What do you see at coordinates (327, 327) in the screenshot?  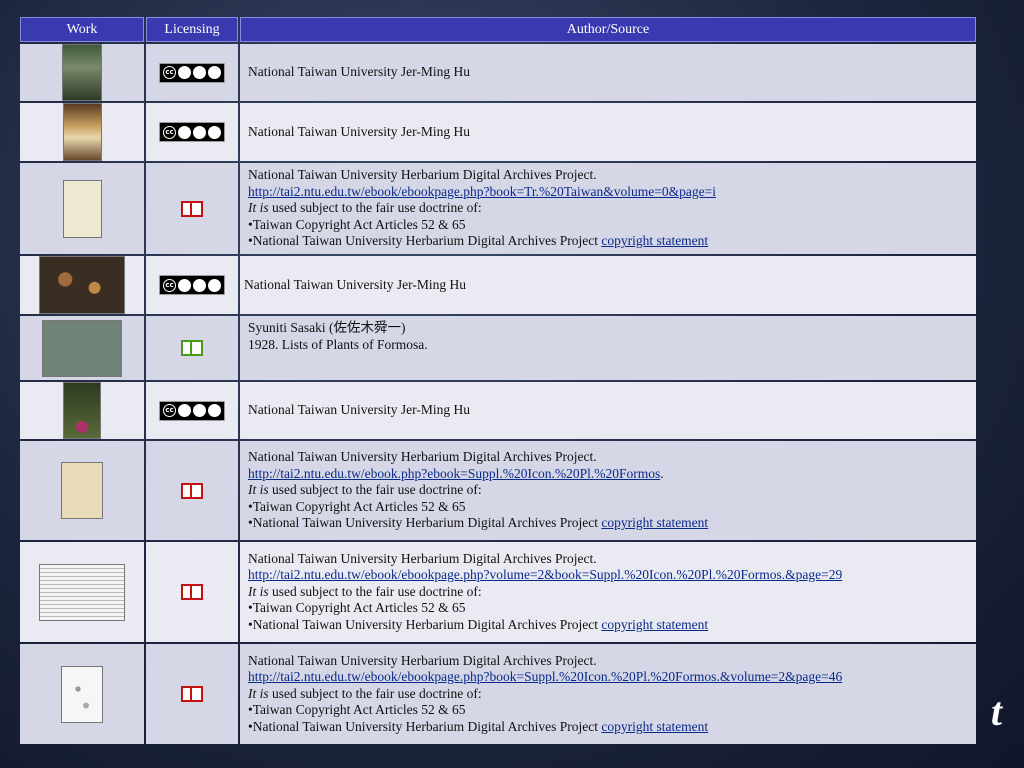 I see `source-author: Syuniti Sasaki (佐佐木舜一)` at bounding box center [327, 327].